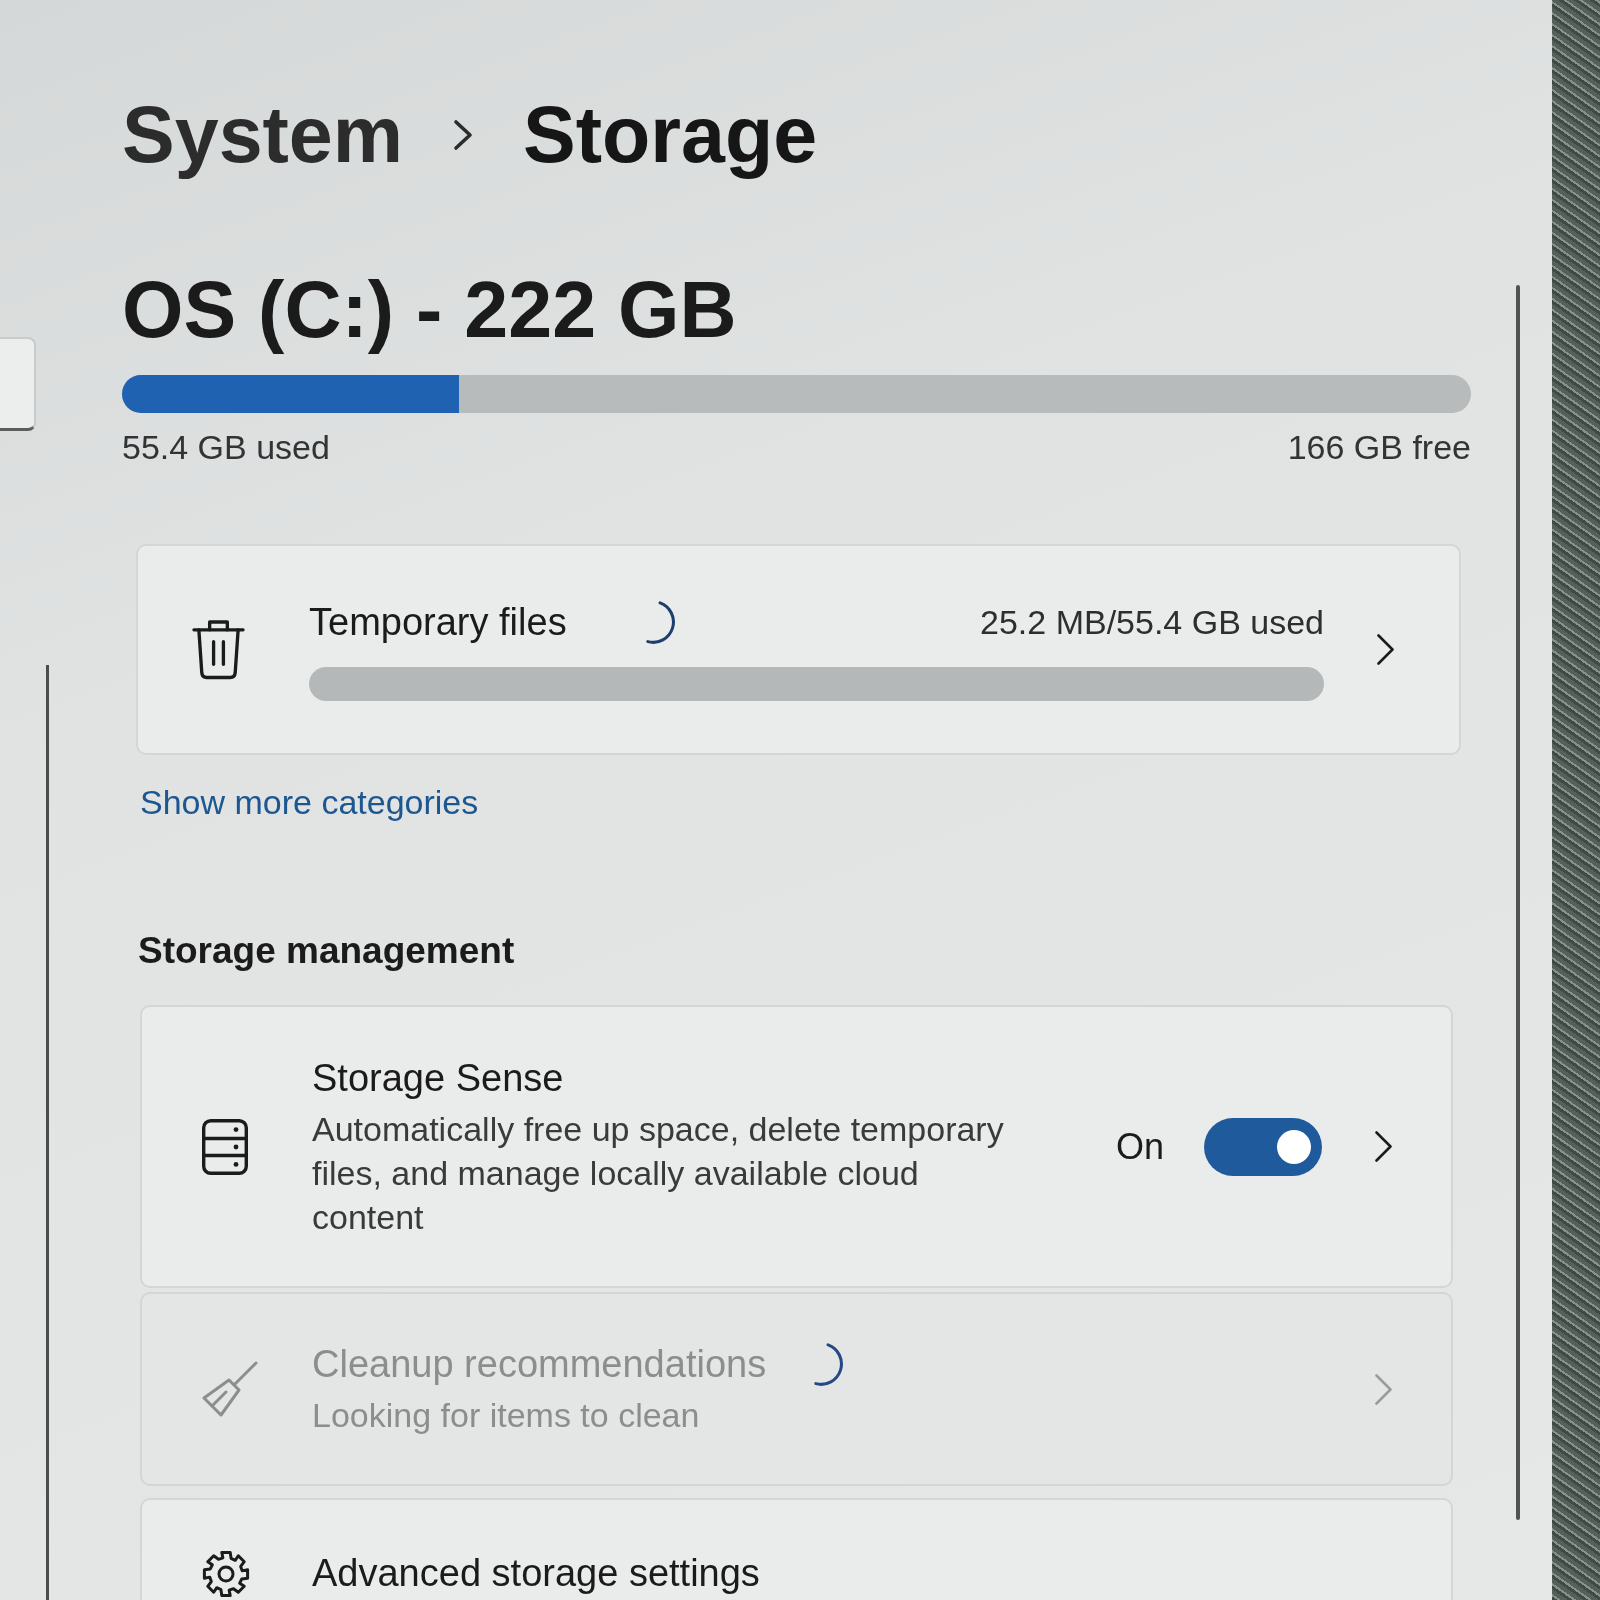  Describe the element at coordinates (226, 447) in the screenshot. I see `used-space-label: 55.4 GB used` at that location.